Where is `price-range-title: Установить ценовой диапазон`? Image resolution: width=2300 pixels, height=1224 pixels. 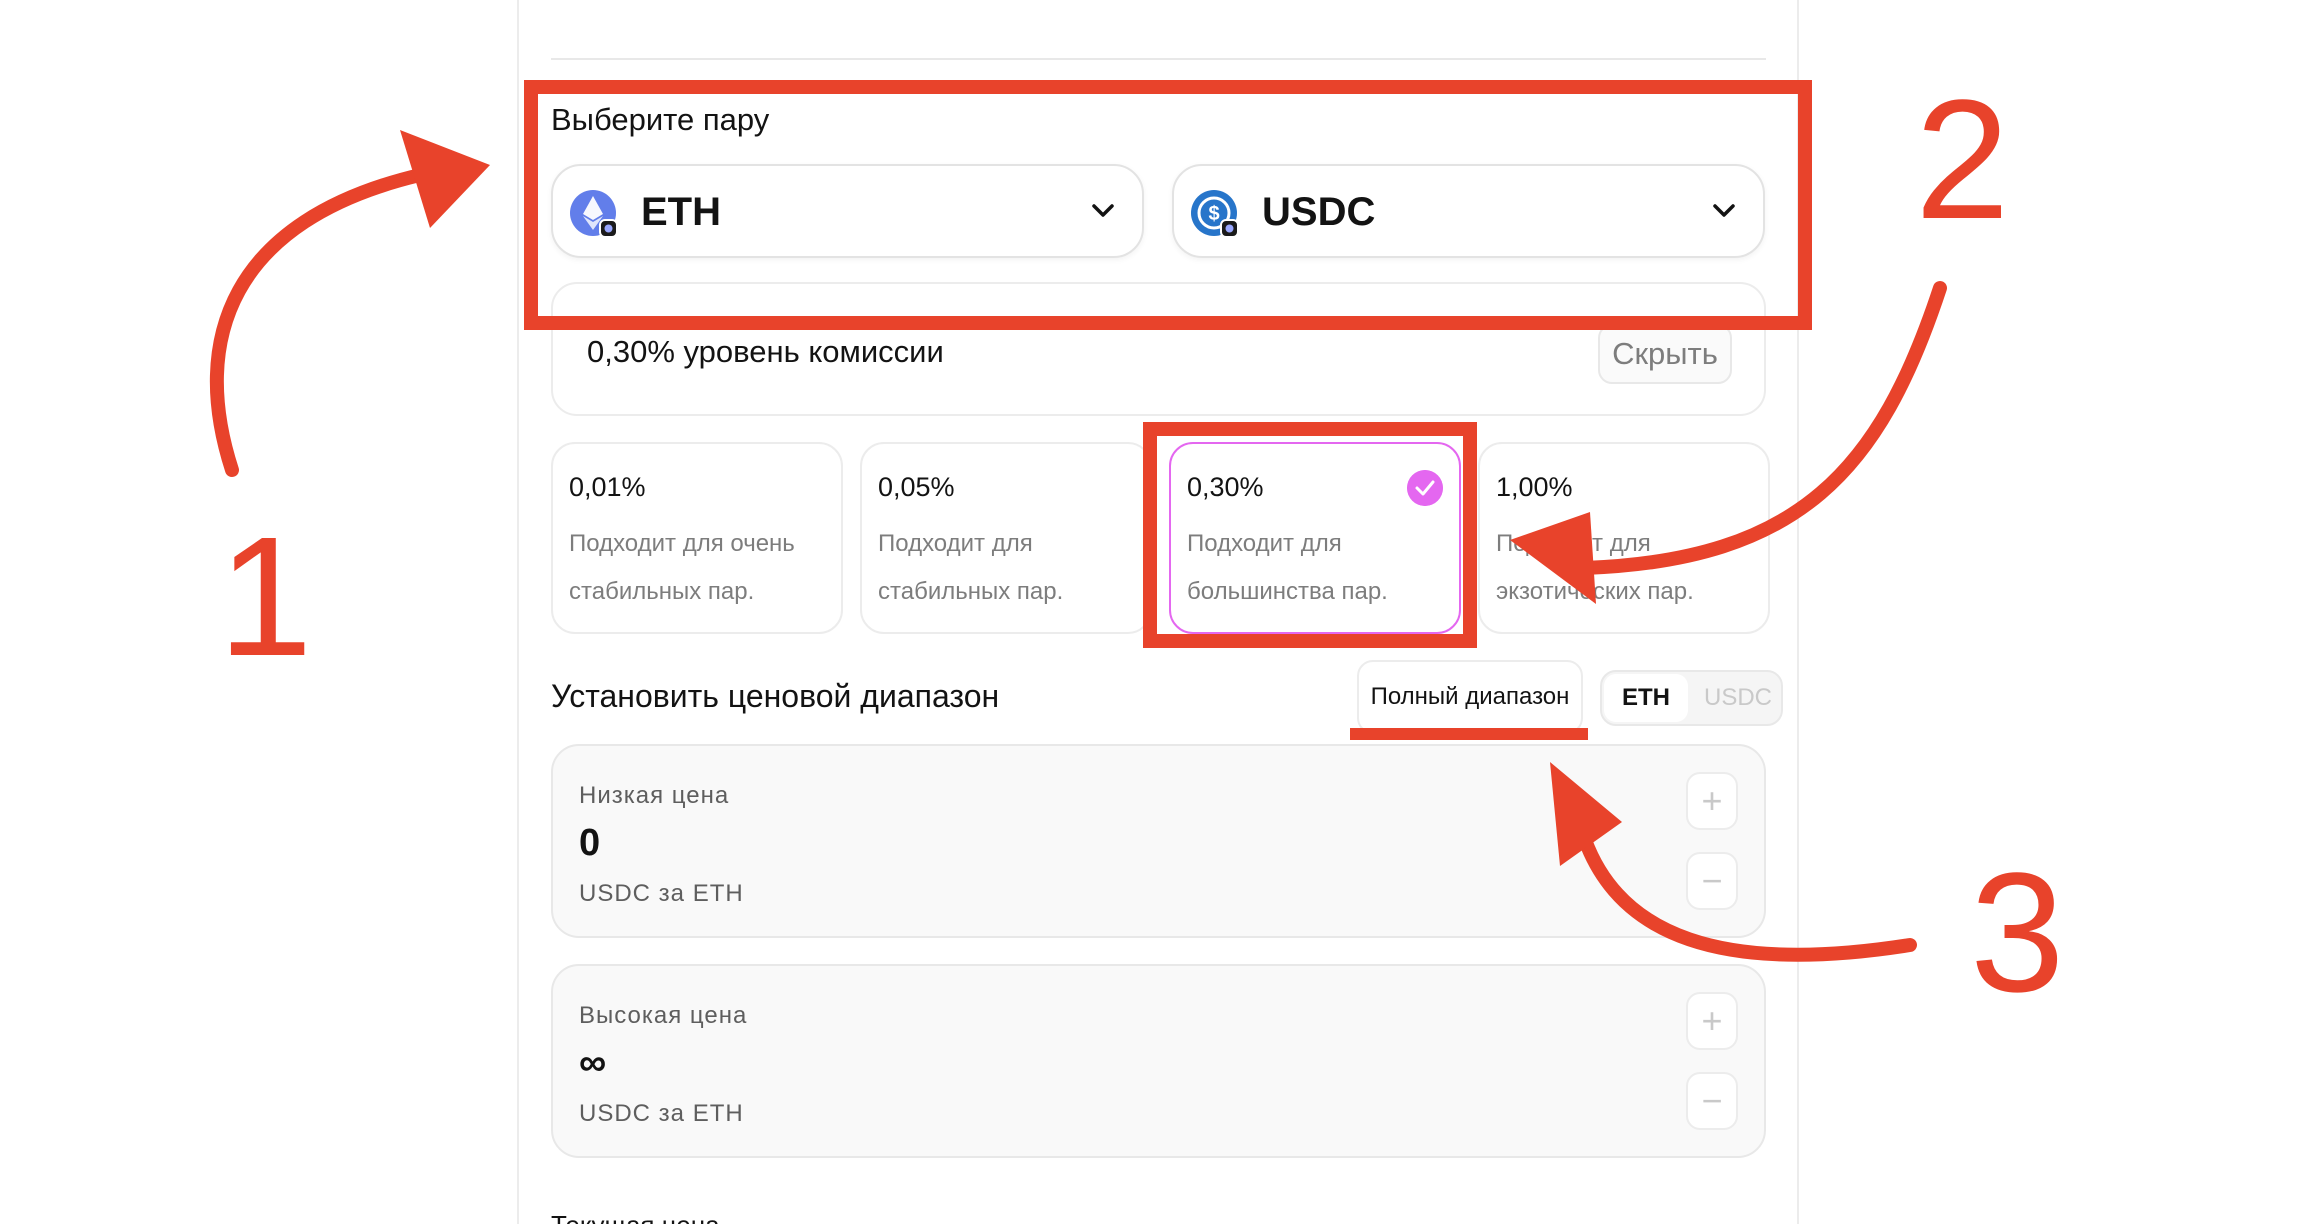
price-range-title: Установить ценовой диапазон is located at coordinates (775, 696).